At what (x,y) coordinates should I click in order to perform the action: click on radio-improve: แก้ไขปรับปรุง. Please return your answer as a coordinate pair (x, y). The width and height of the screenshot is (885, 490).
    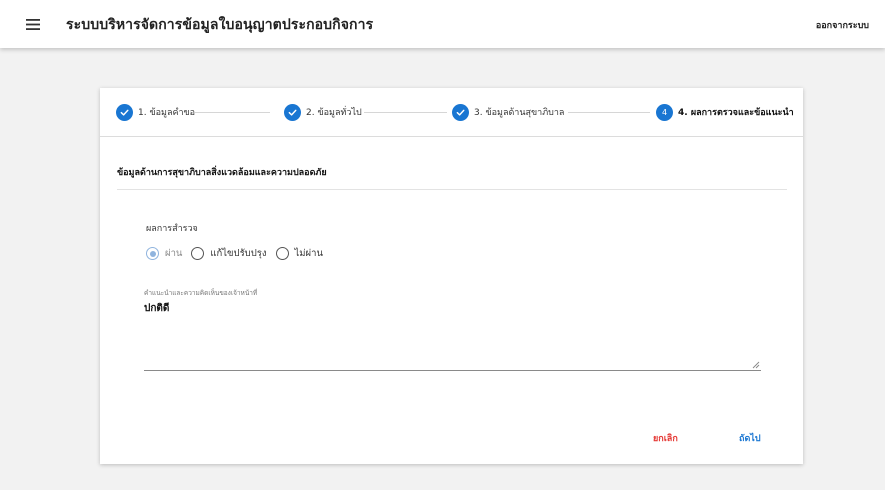
    Looking at the image, I should click on (229, 253).